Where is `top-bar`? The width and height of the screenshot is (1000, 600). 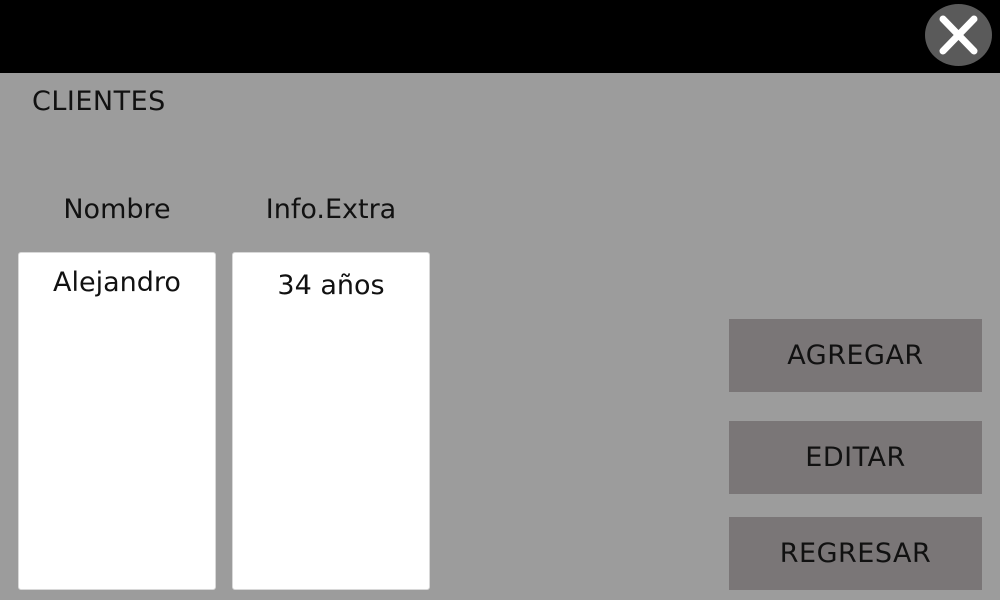 top-bar is located at coordinates (500, 36).